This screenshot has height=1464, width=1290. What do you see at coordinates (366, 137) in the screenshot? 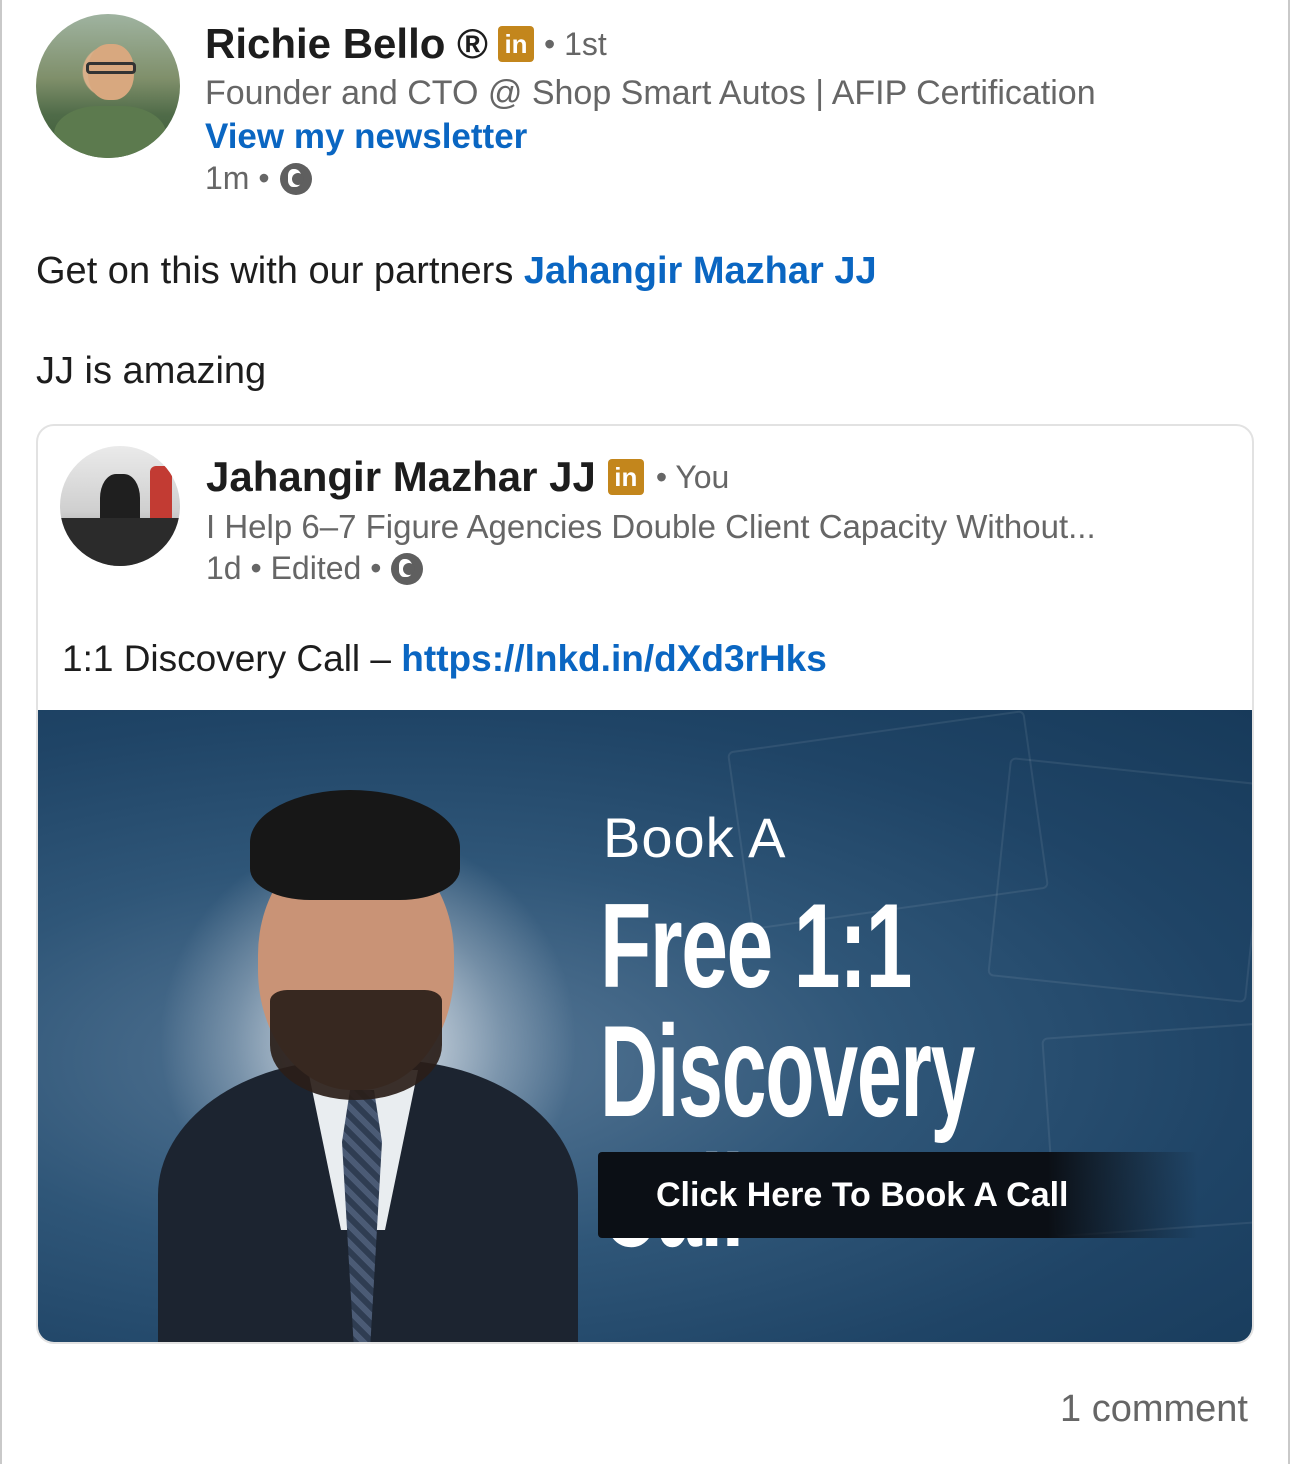
I see `view-newsletter-link: View my newsletter` at bounding box center [366, 137].